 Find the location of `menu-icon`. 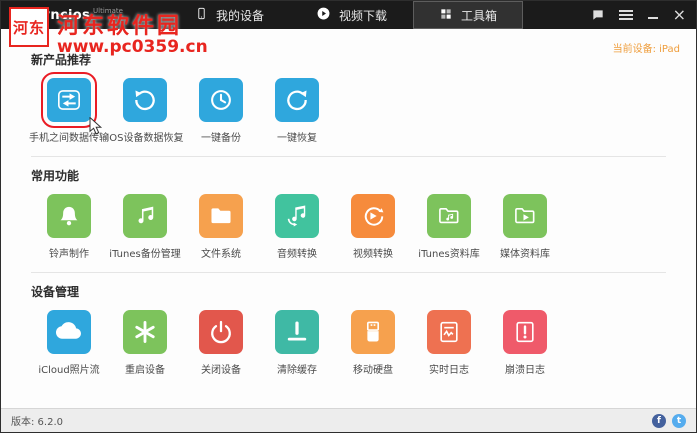

menu-icon is located at coordinates (625, 15).